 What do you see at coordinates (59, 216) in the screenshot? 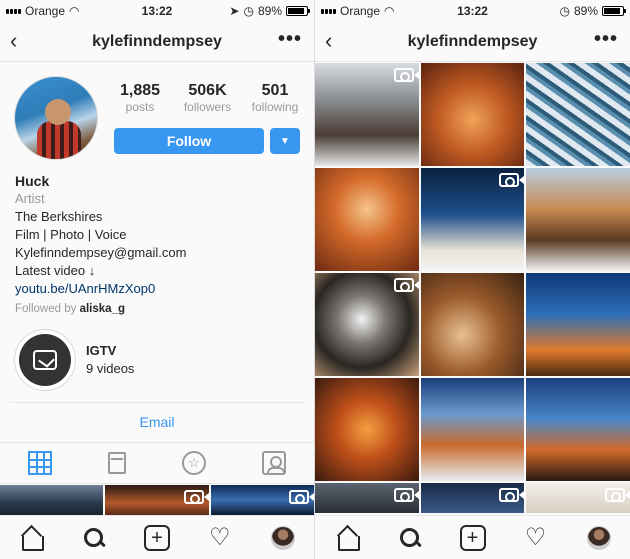
I see `bio-line: The Berkshires` at bounding box center [59, 216].